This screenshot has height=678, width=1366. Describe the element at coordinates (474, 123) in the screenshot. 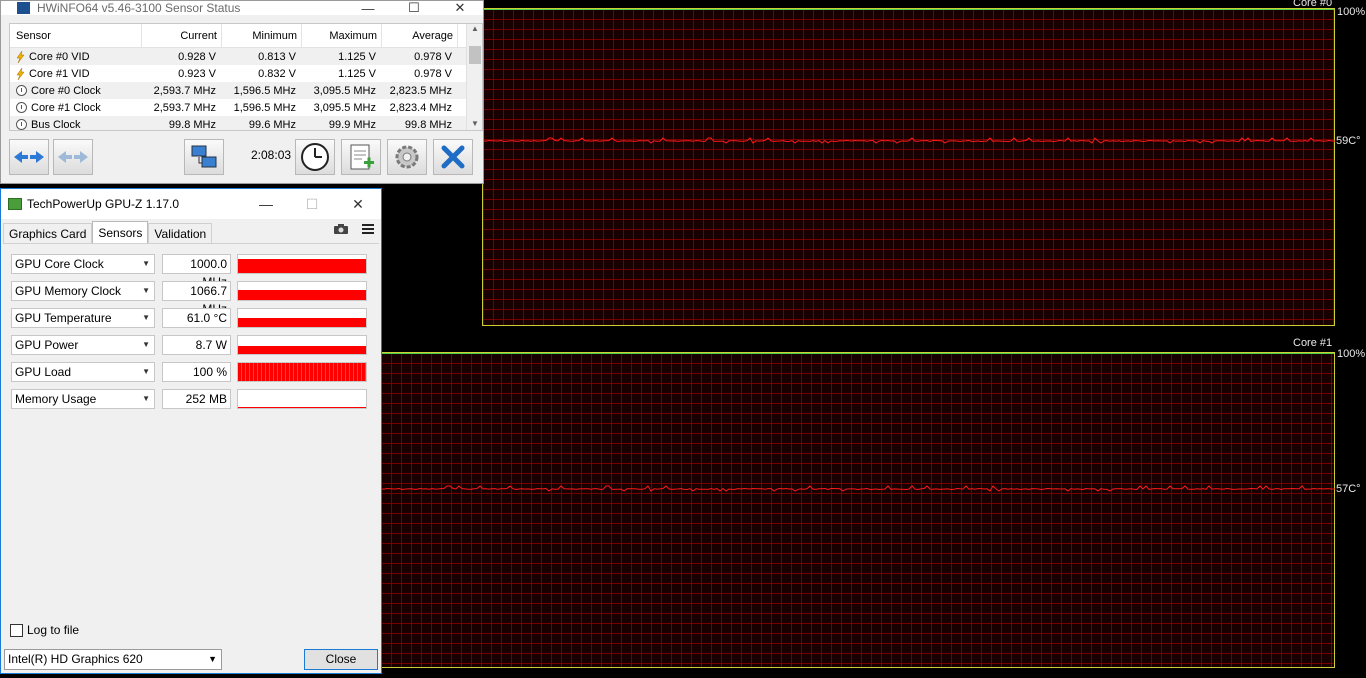

I see `scroll-down-icon: ▼` at that location.